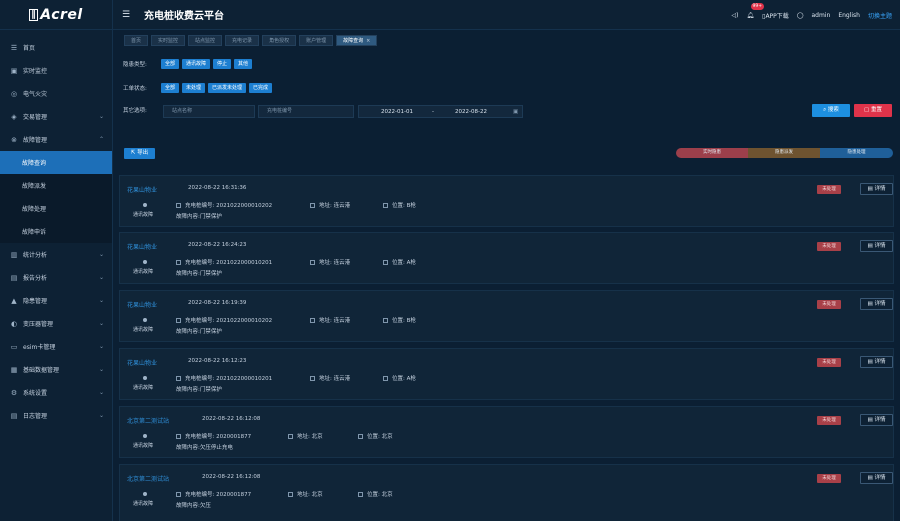  What do you see at coordinates (145, 262) in the screenshot?
I see `fault-type-icon` at bounding box center [145, 262].